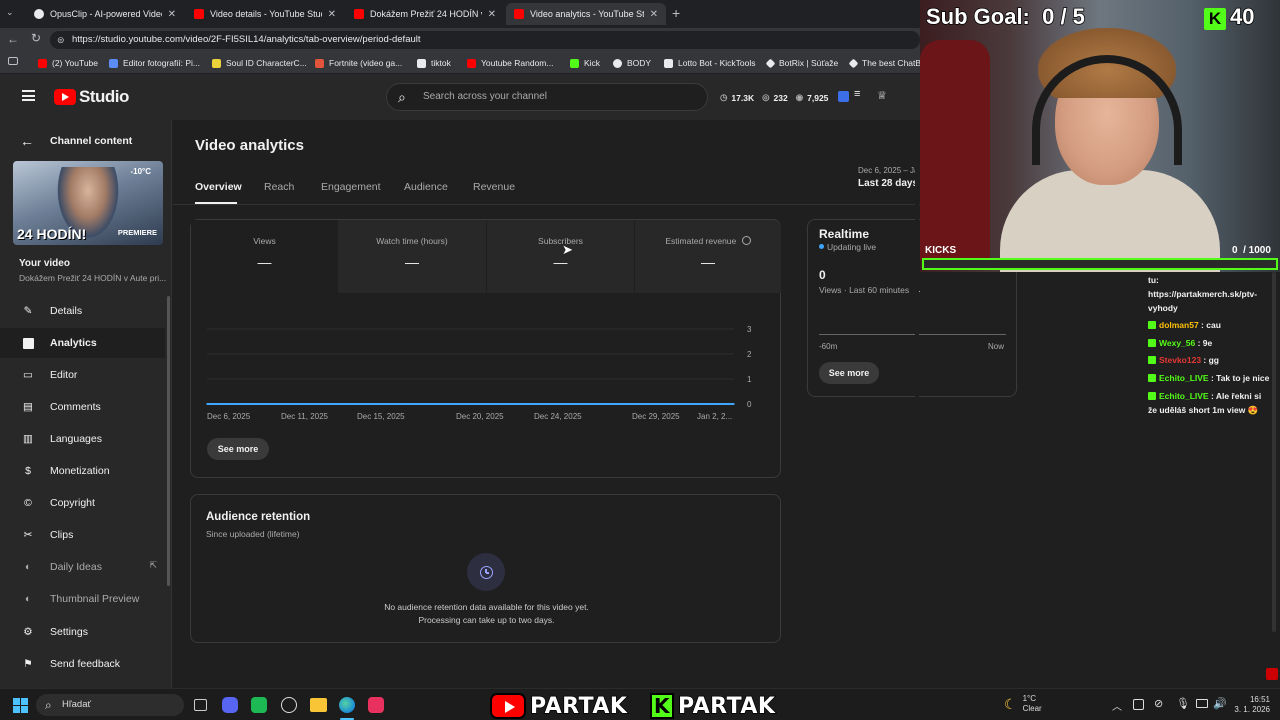 This screenshot has height=720, width=1280. Describe the element at coordinates (218, 187) in the screenshot. I see `tab-overview: Overview` at that location.